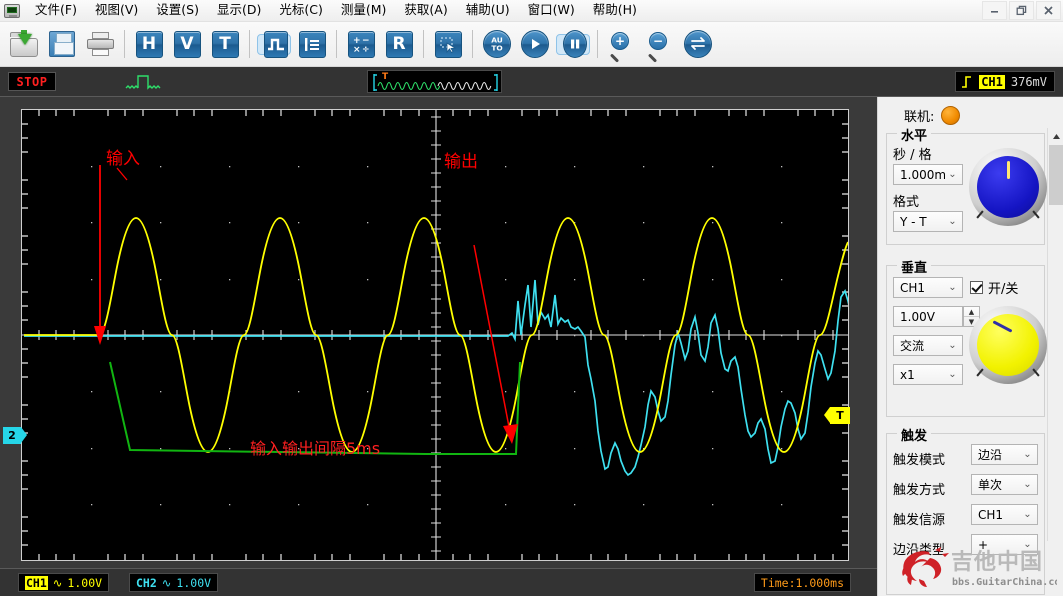  What do you see at coordinates (914, 434) in the screenshot?
I see `trigger-group-title: 触发` at bounding box center [914, 434].